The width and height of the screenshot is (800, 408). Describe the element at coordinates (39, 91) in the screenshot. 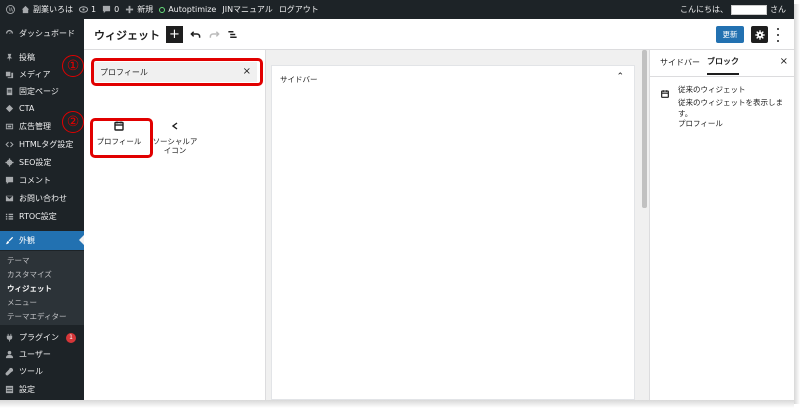

I see `sidebar-item-label: 固定ページ` at that location.